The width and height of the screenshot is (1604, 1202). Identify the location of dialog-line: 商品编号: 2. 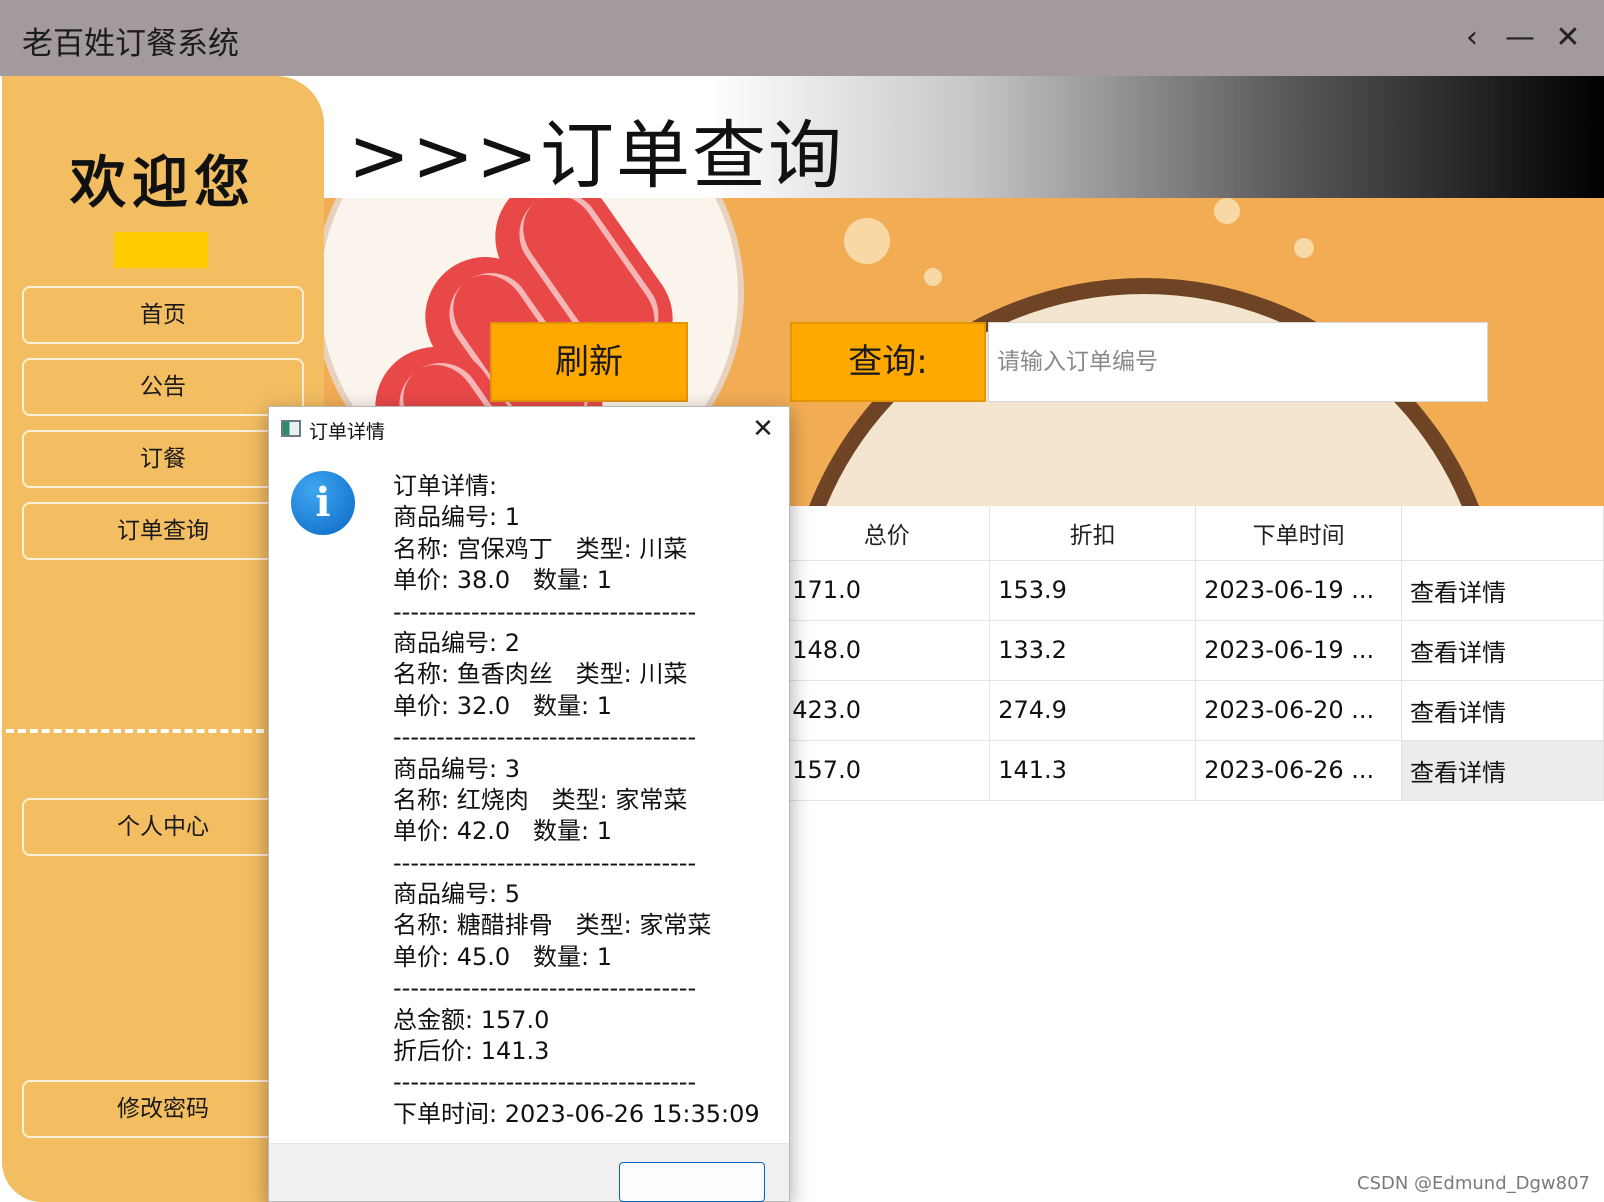
(456, 642).